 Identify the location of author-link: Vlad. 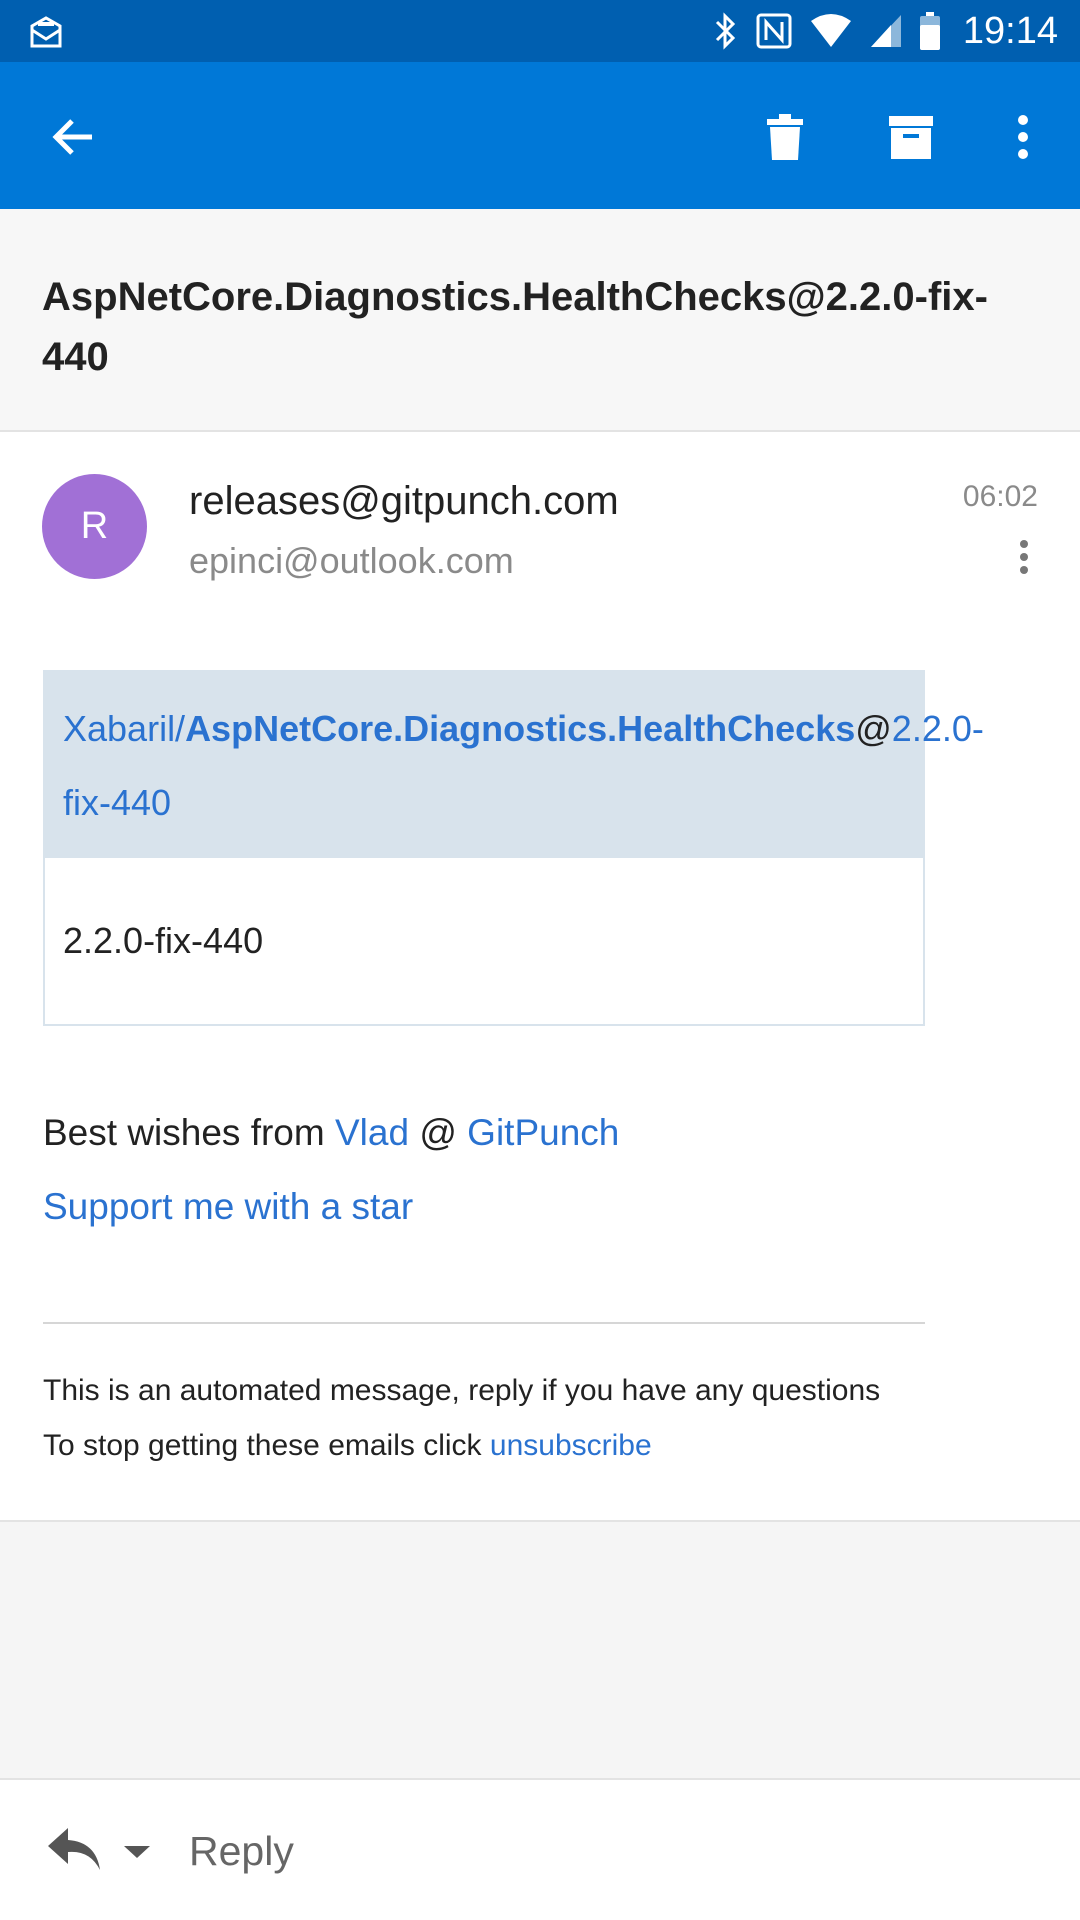
(372, 1132).